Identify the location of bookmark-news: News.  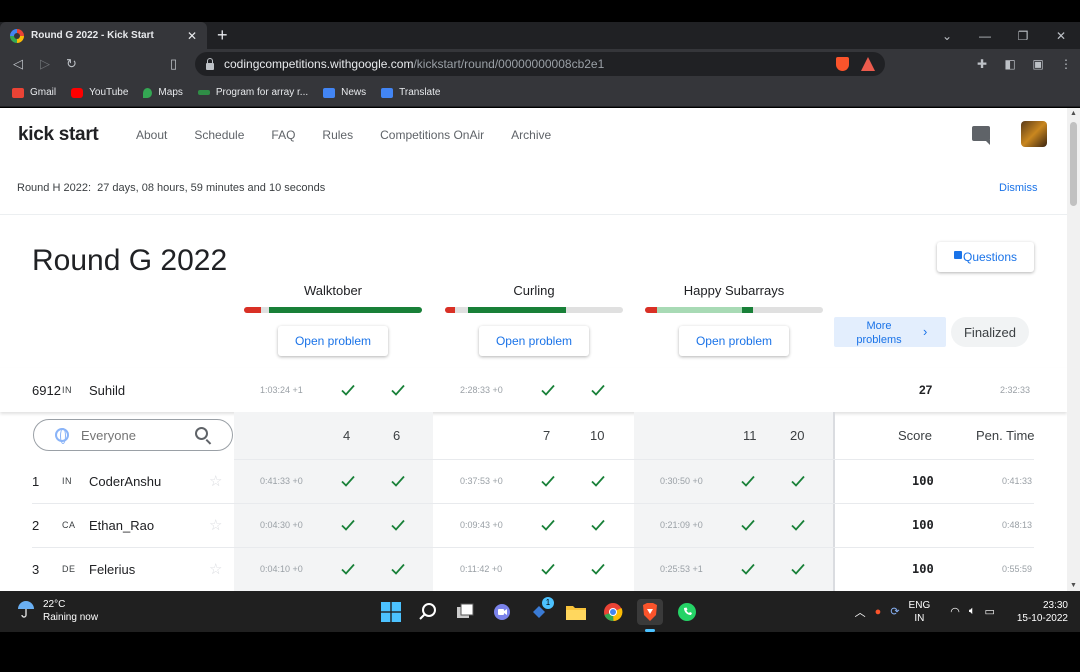
(344, 92).